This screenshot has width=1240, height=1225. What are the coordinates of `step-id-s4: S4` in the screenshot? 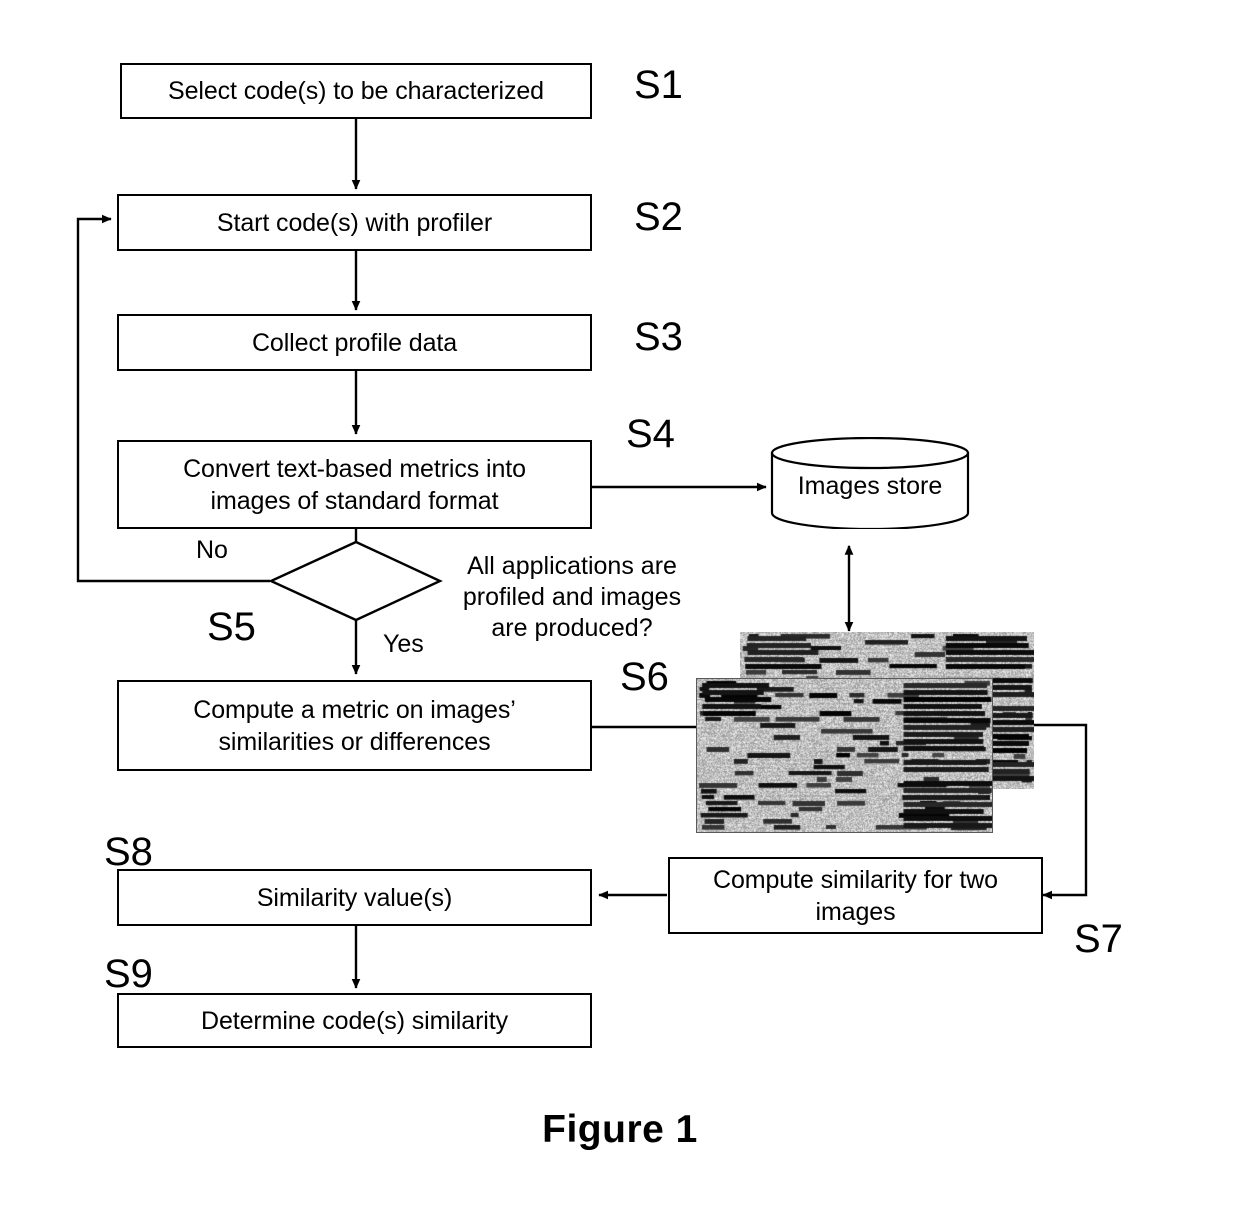 It's located at (650, 434).